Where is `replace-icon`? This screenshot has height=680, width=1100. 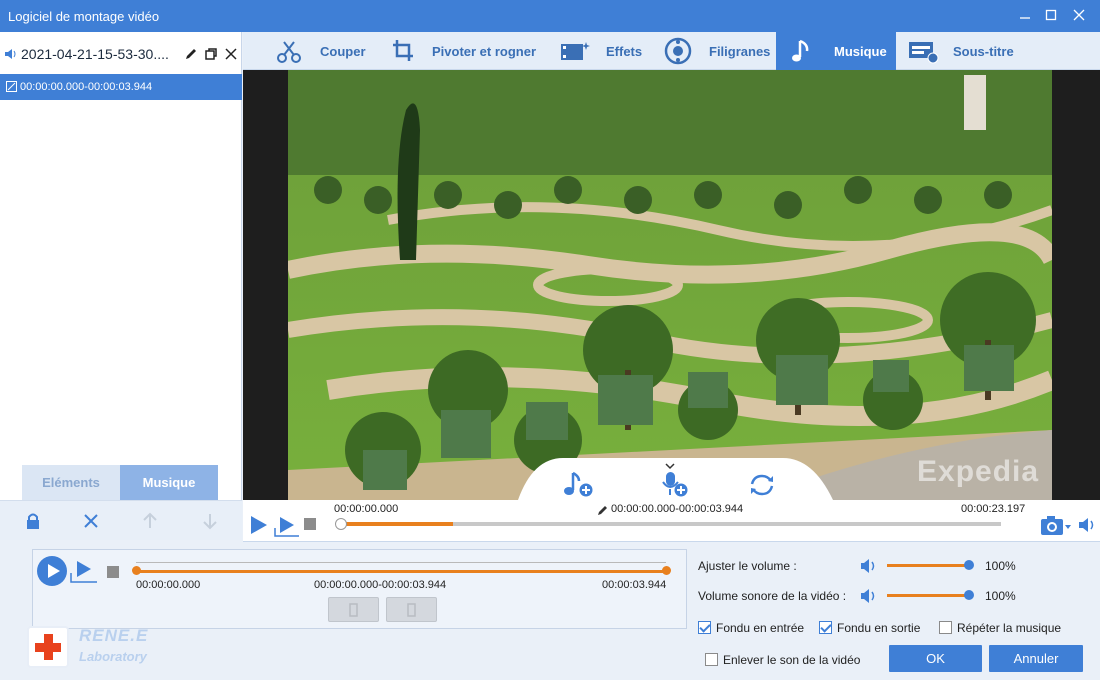
replace-icon is located at coordinates (762, 485).